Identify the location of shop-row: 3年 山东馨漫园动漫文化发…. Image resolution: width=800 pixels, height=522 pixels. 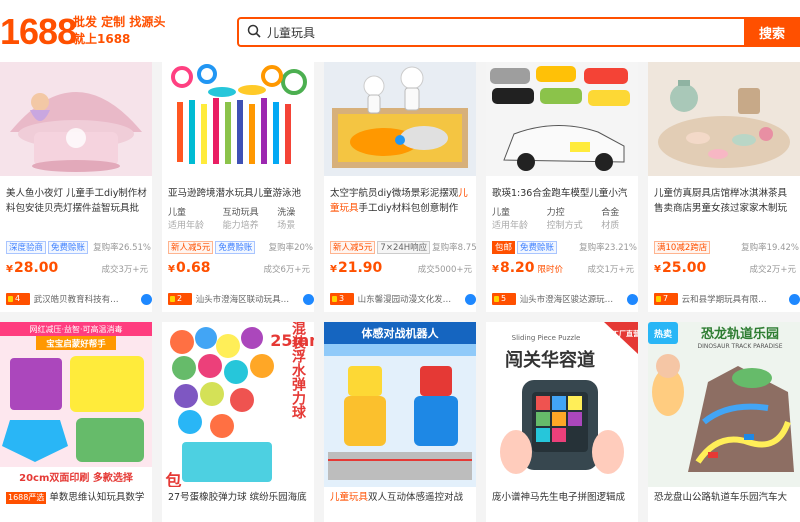
(400, 301).